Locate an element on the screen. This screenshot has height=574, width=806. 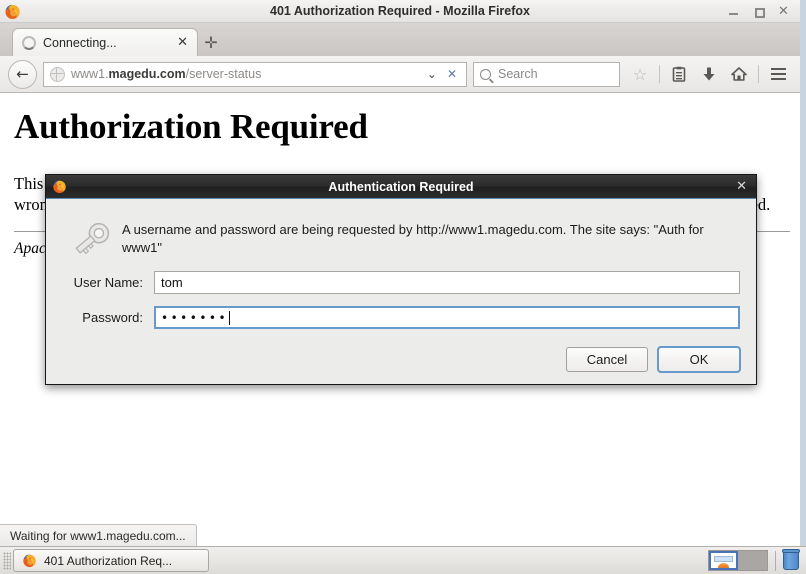
toolbar-divider is located at coordinates (659, 74).